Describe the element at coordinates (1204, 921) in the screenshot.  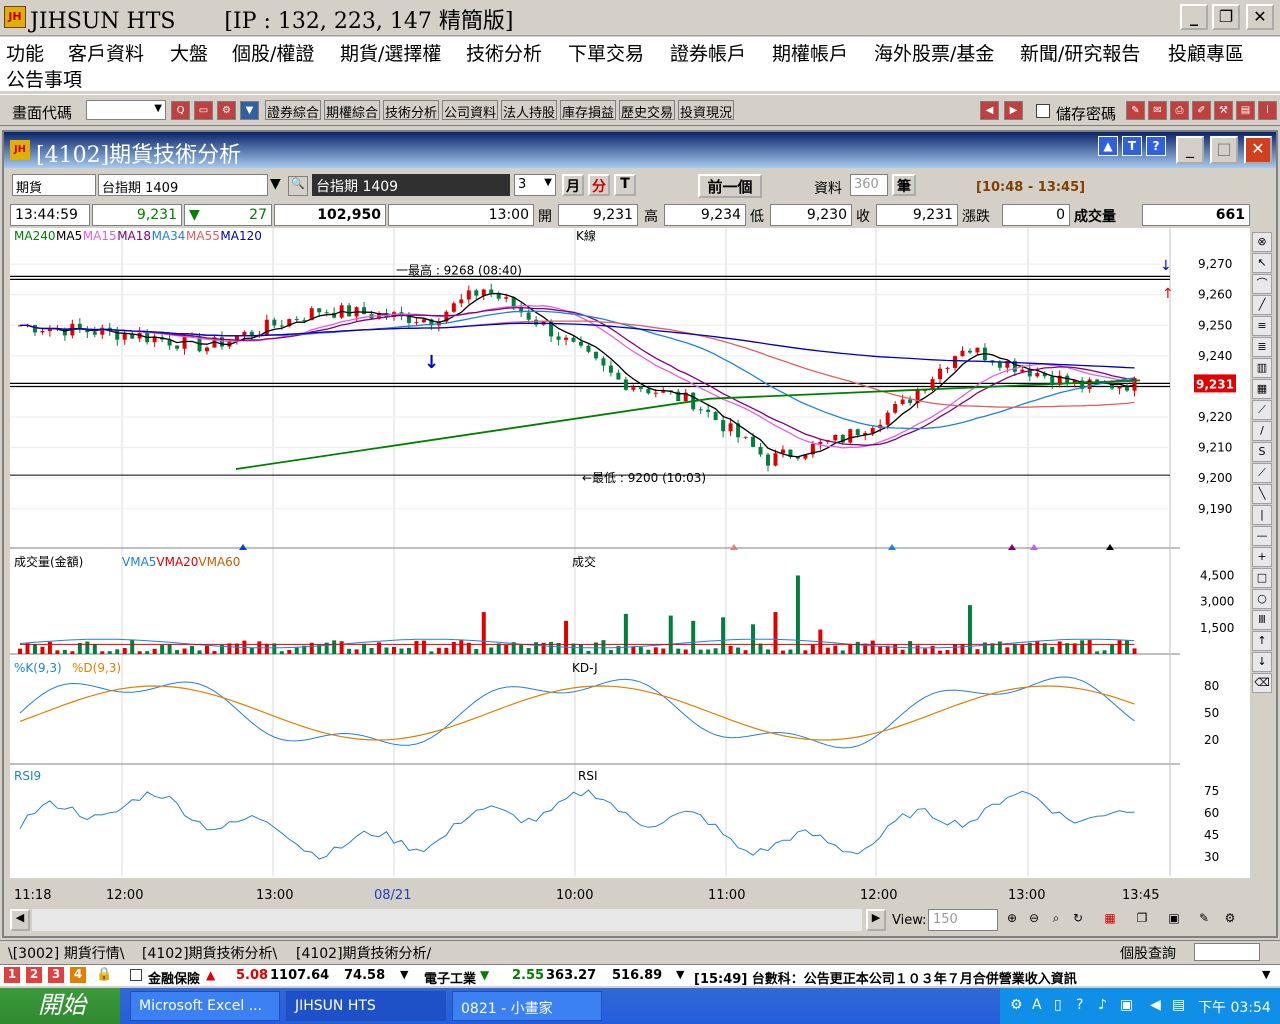
I see `draw-pen-icon: ✎` at that location.